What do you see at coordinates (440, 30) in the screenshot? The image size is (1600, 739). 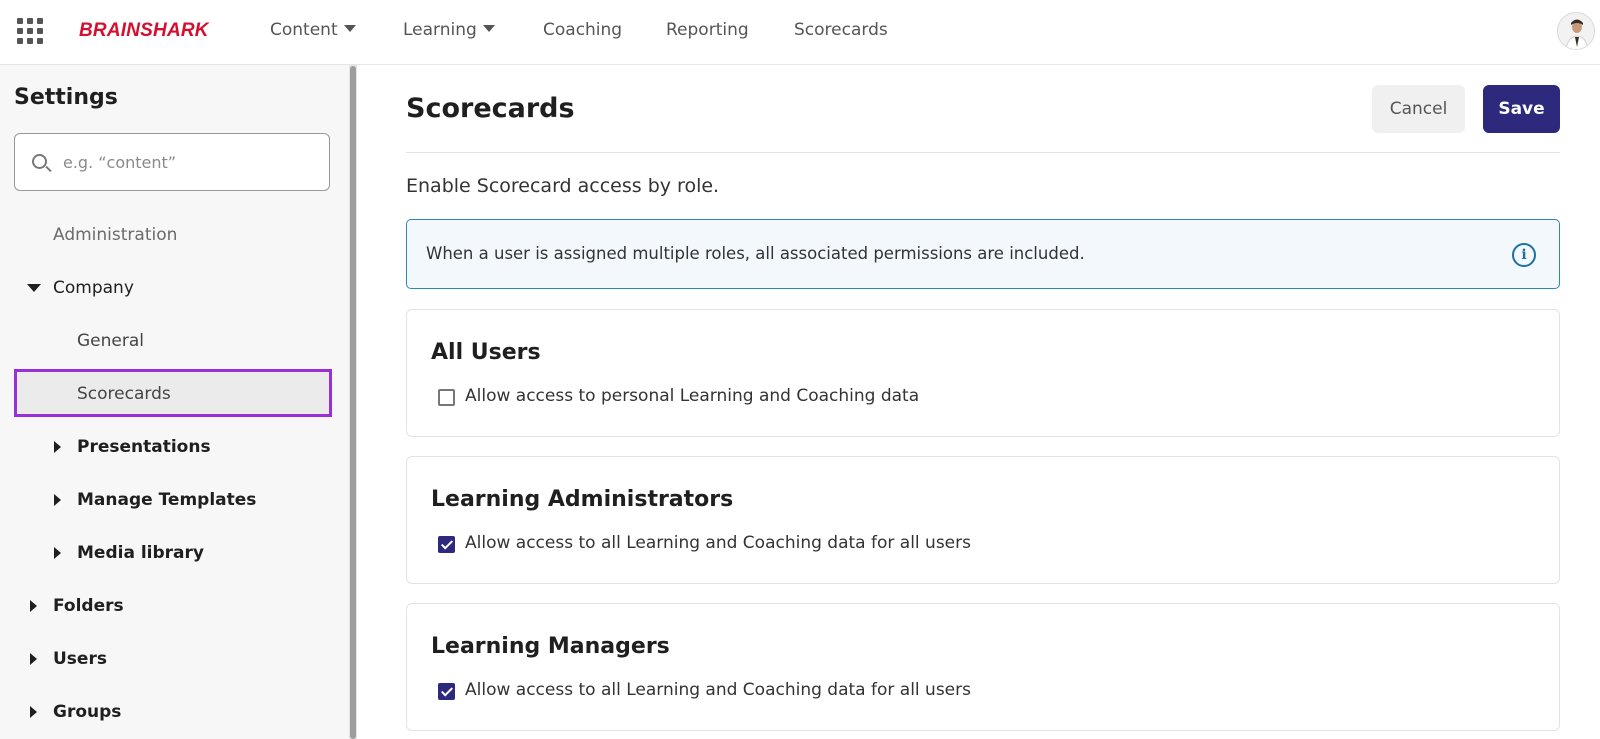 I see `nav-learning-label: Learning` at bounding box center [440, 30].